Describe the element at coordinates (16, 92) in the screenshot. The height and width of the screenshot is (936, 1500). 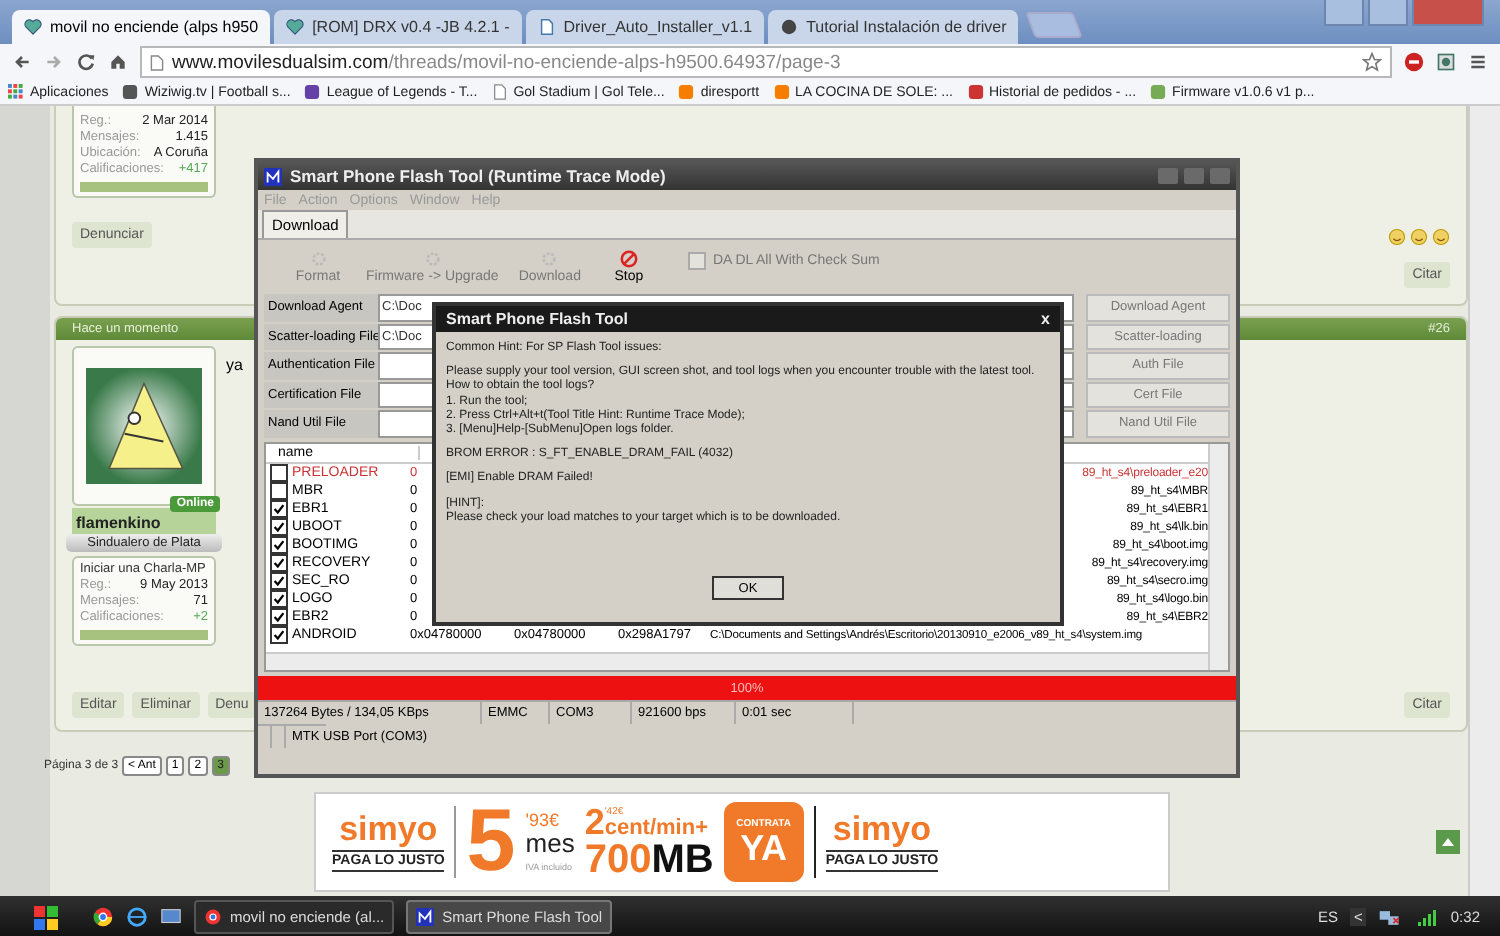
I see `grid-icon` at that location.